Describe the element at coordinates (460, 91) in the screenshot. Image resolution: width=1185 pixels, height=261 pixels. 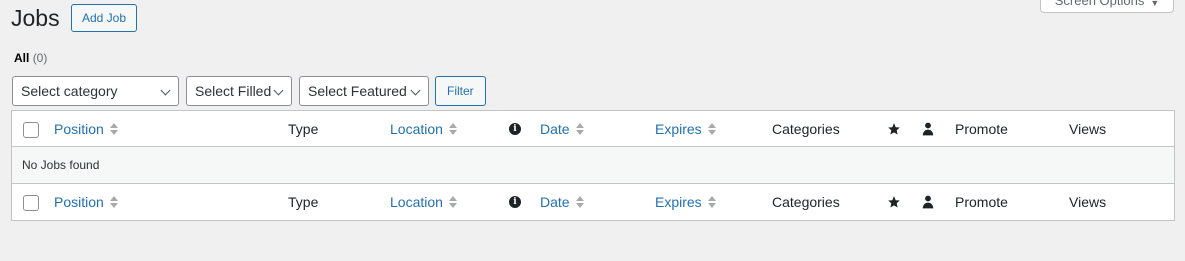
I see `filter-button: Filter` at that location.